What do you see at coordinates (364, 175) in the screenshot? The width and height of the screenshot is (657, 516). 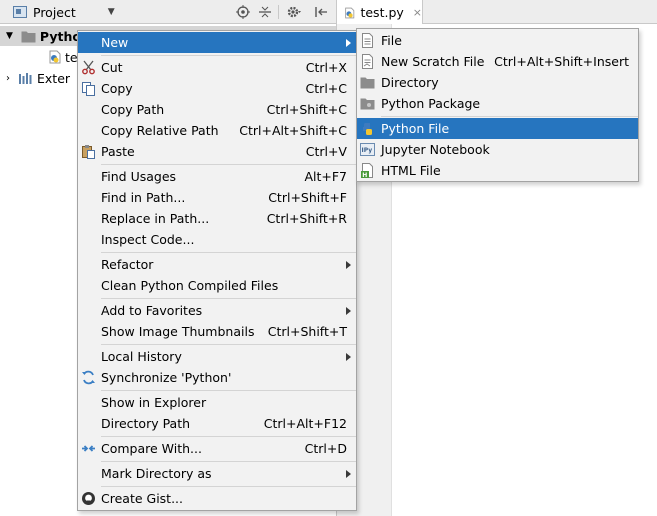 I see `svg-text: H` at bounding box center [364, 175].